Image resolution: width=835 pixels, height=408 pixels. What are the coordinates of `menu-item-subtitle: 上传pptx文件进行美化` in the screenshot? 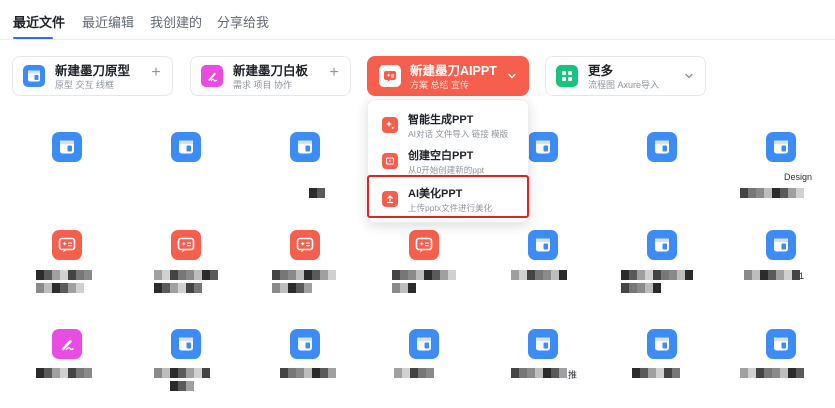 It's located at (450, 208).